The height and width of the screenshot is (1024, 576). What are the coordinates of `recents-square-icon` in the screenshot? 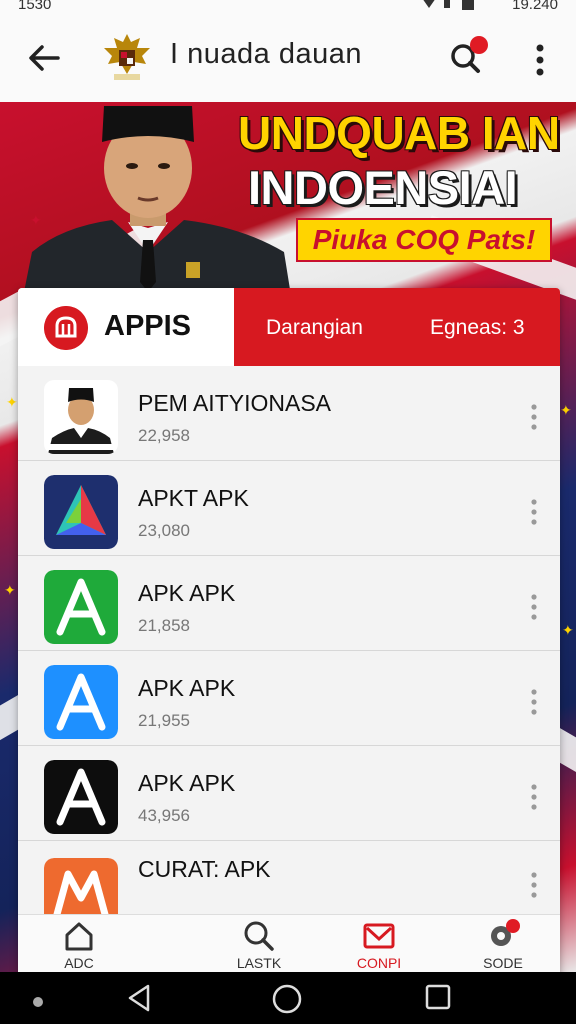 It's located at (438, 997).